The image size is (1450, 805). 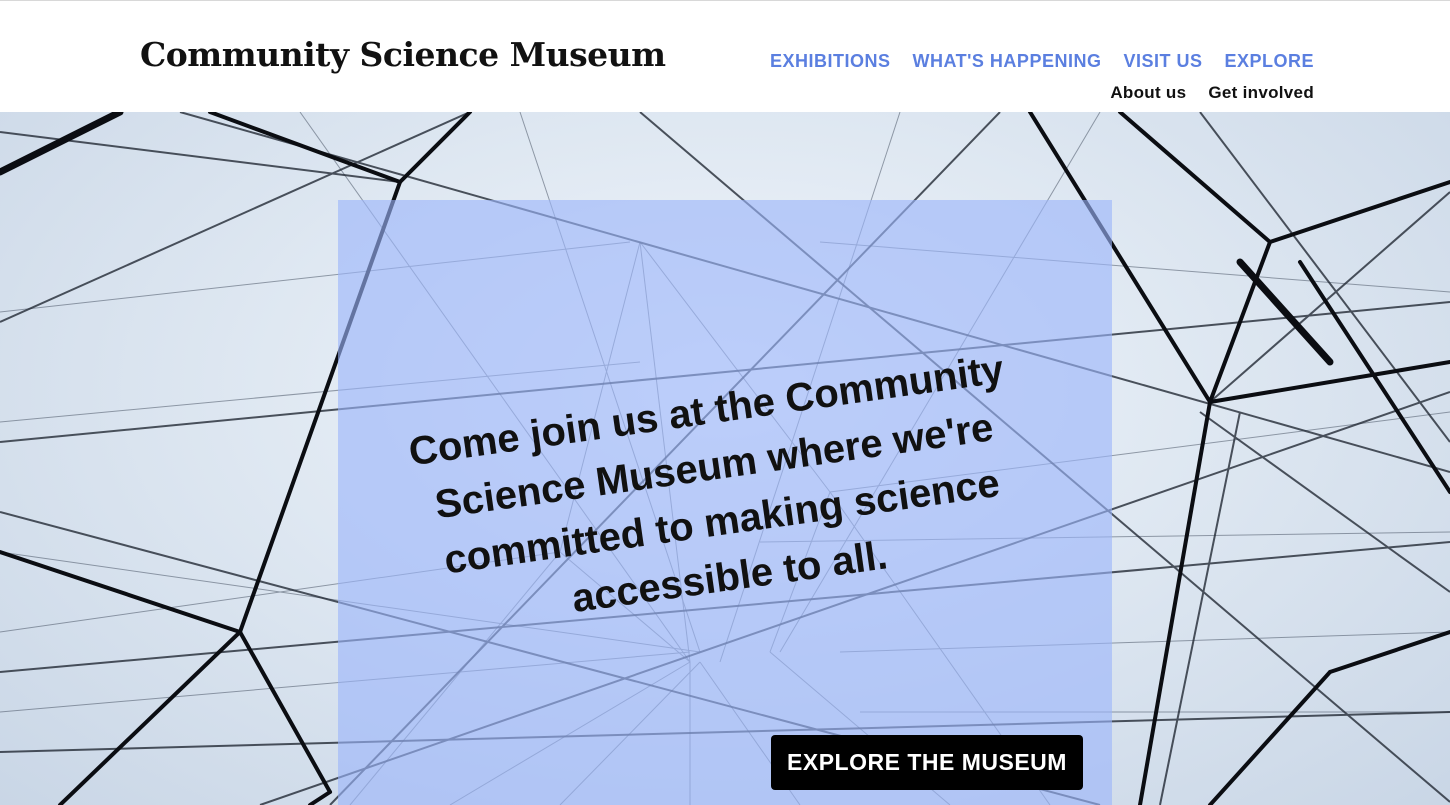 I want to click on secondary-nav: About us Get involved, so click(x=1212, y=93).